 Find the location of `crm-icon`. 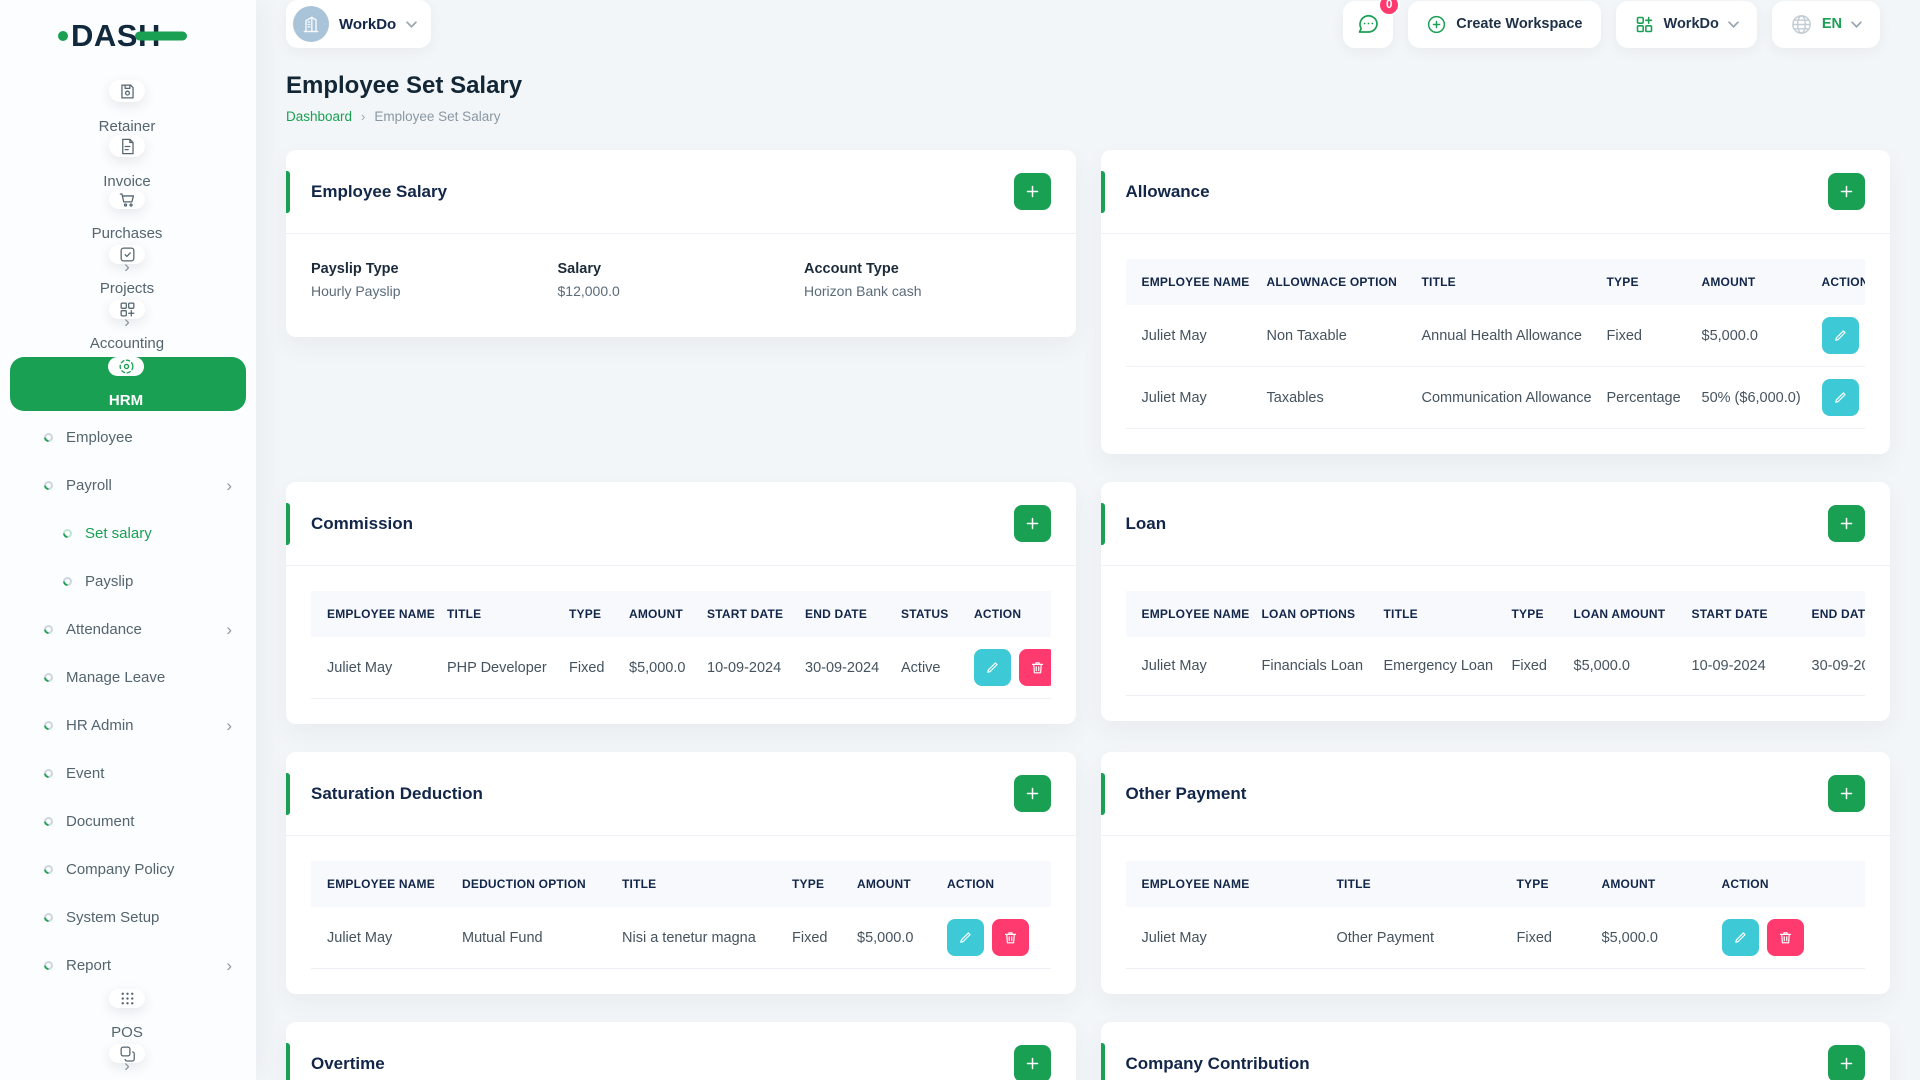

crm-icon is located at coordinates (127, 1053).